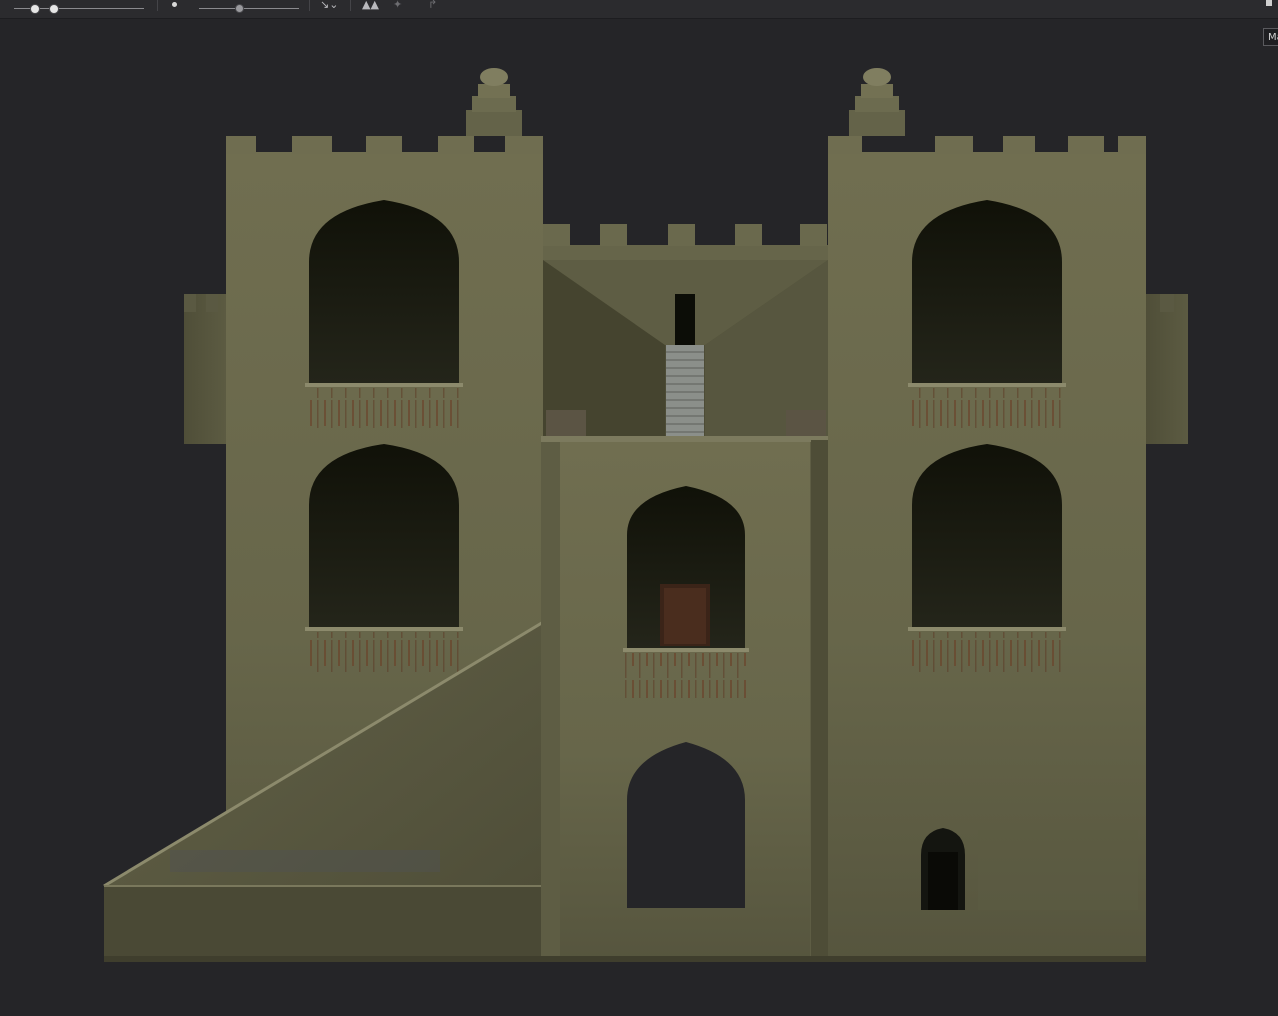 The image size is (1278, 1016). What do you see at coordinates (625, 959) in the screenshot?
I see `foundation` at bounding box center [625, 959].